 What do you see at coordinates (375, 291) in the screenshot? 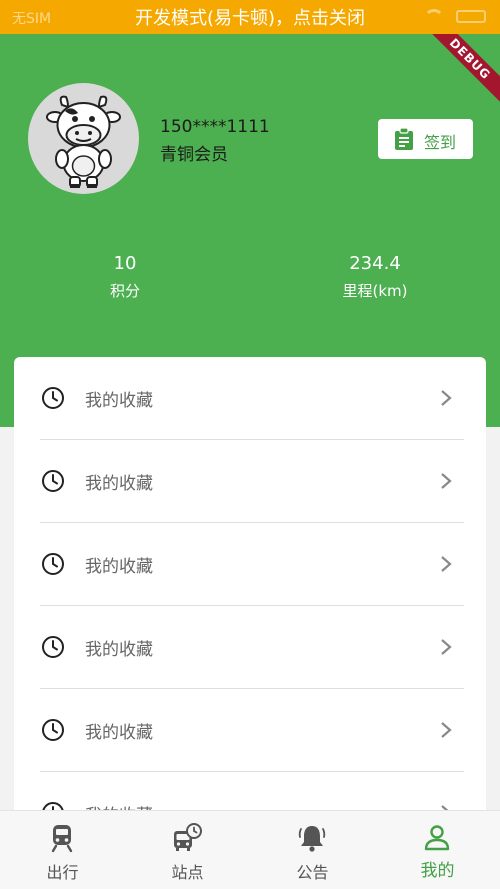
I see `mileage-label: 里程(km)` at bounding box center [375, 291].